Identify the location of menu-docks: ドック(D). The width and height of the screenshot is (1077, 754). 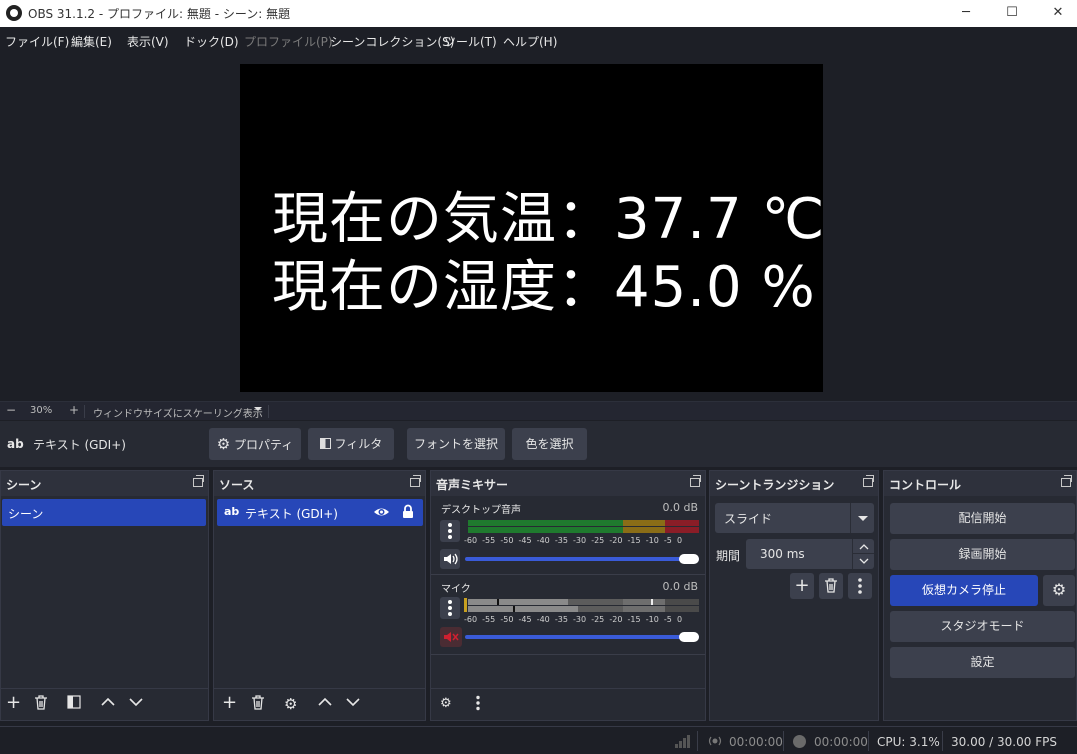
(211, 41).